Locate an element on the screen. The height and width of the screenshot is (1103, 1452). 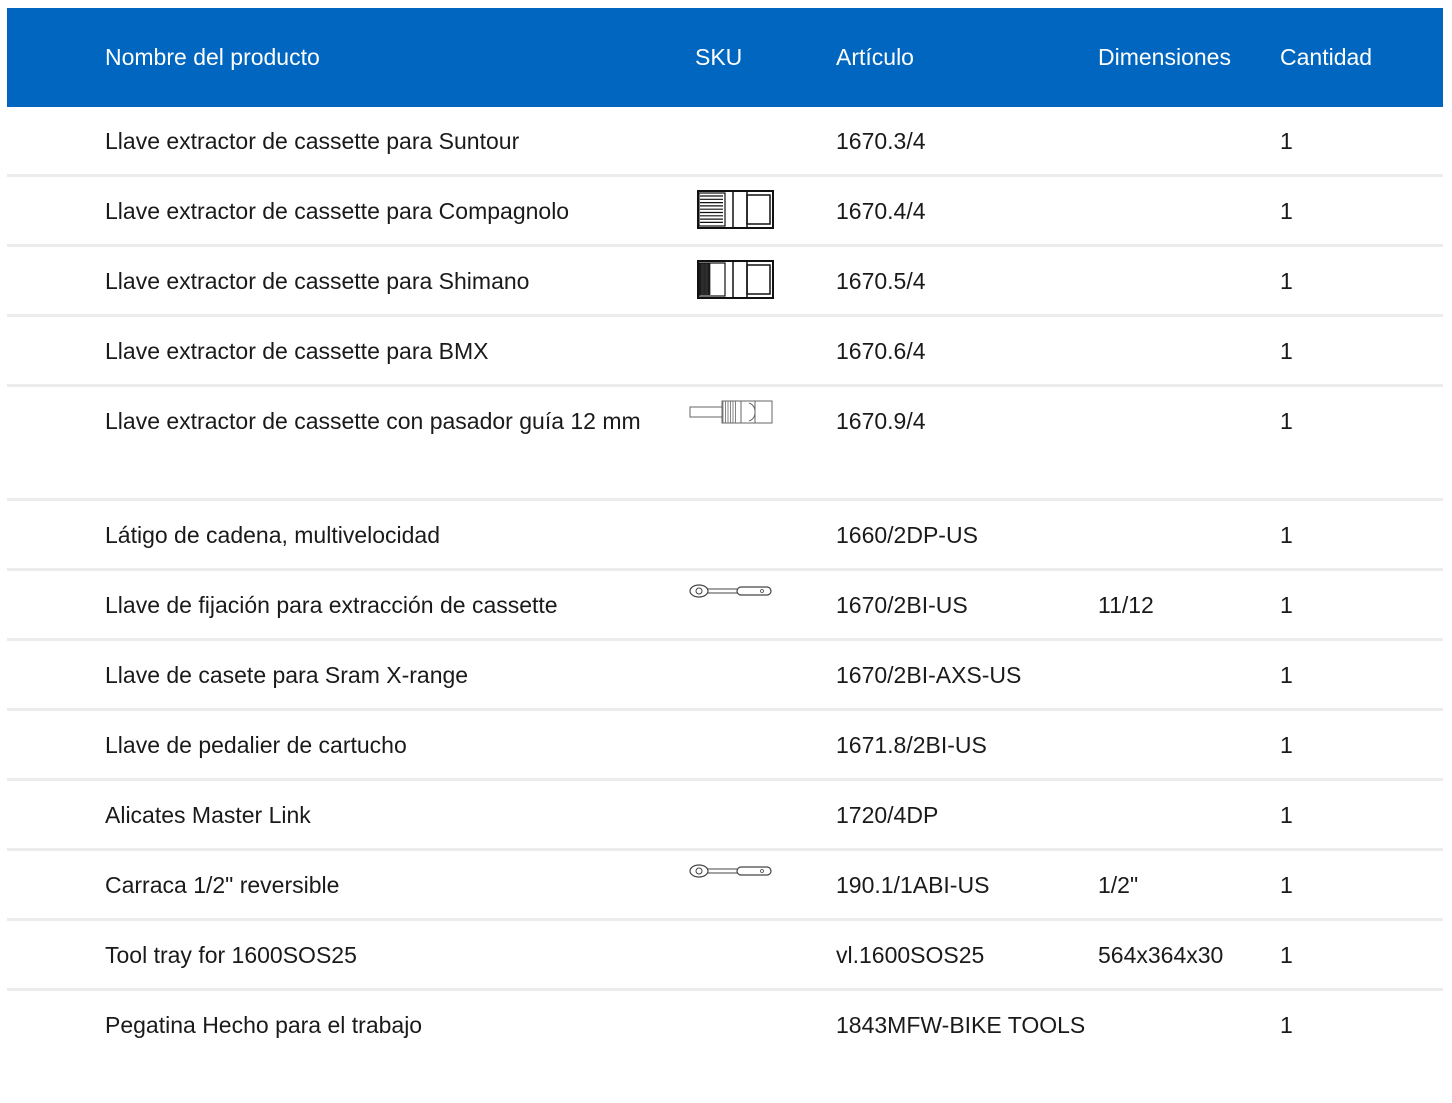
header-article: Artículo is located at coordinates (967, 57).